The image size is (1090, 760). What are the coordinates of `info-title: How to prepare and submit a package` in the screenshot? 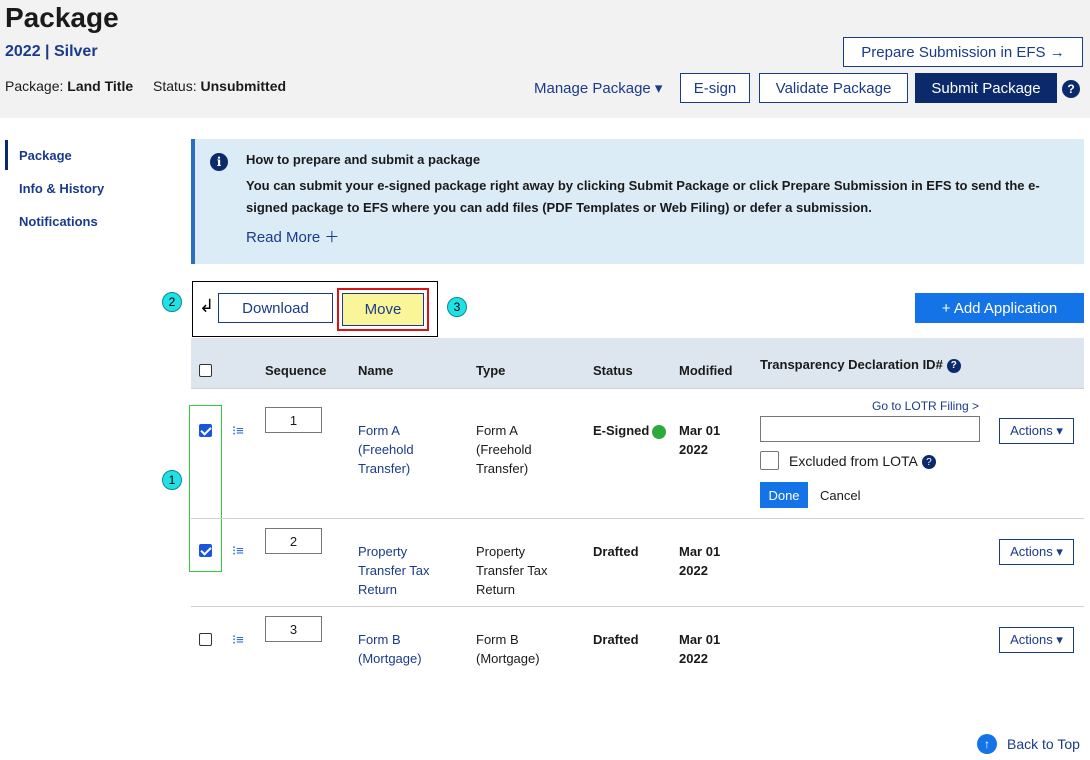 It's located at (363, 159).